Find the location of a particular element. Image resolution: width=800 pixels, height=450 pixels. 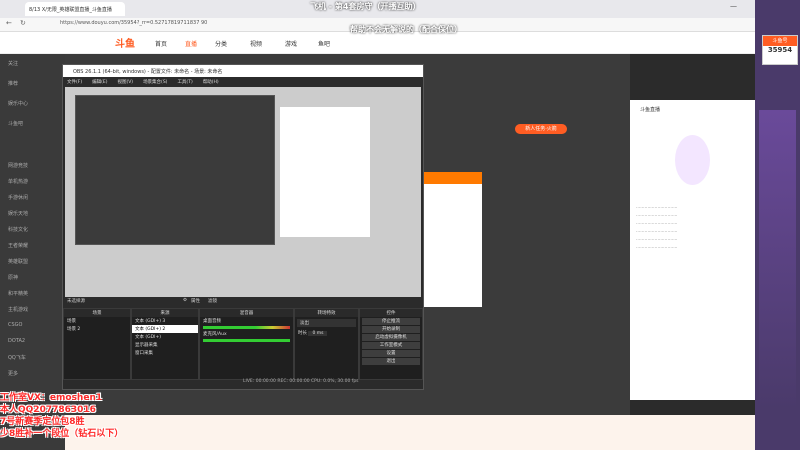

mixer-item: 麦克风/Aux is located at coordinates (215, 334).